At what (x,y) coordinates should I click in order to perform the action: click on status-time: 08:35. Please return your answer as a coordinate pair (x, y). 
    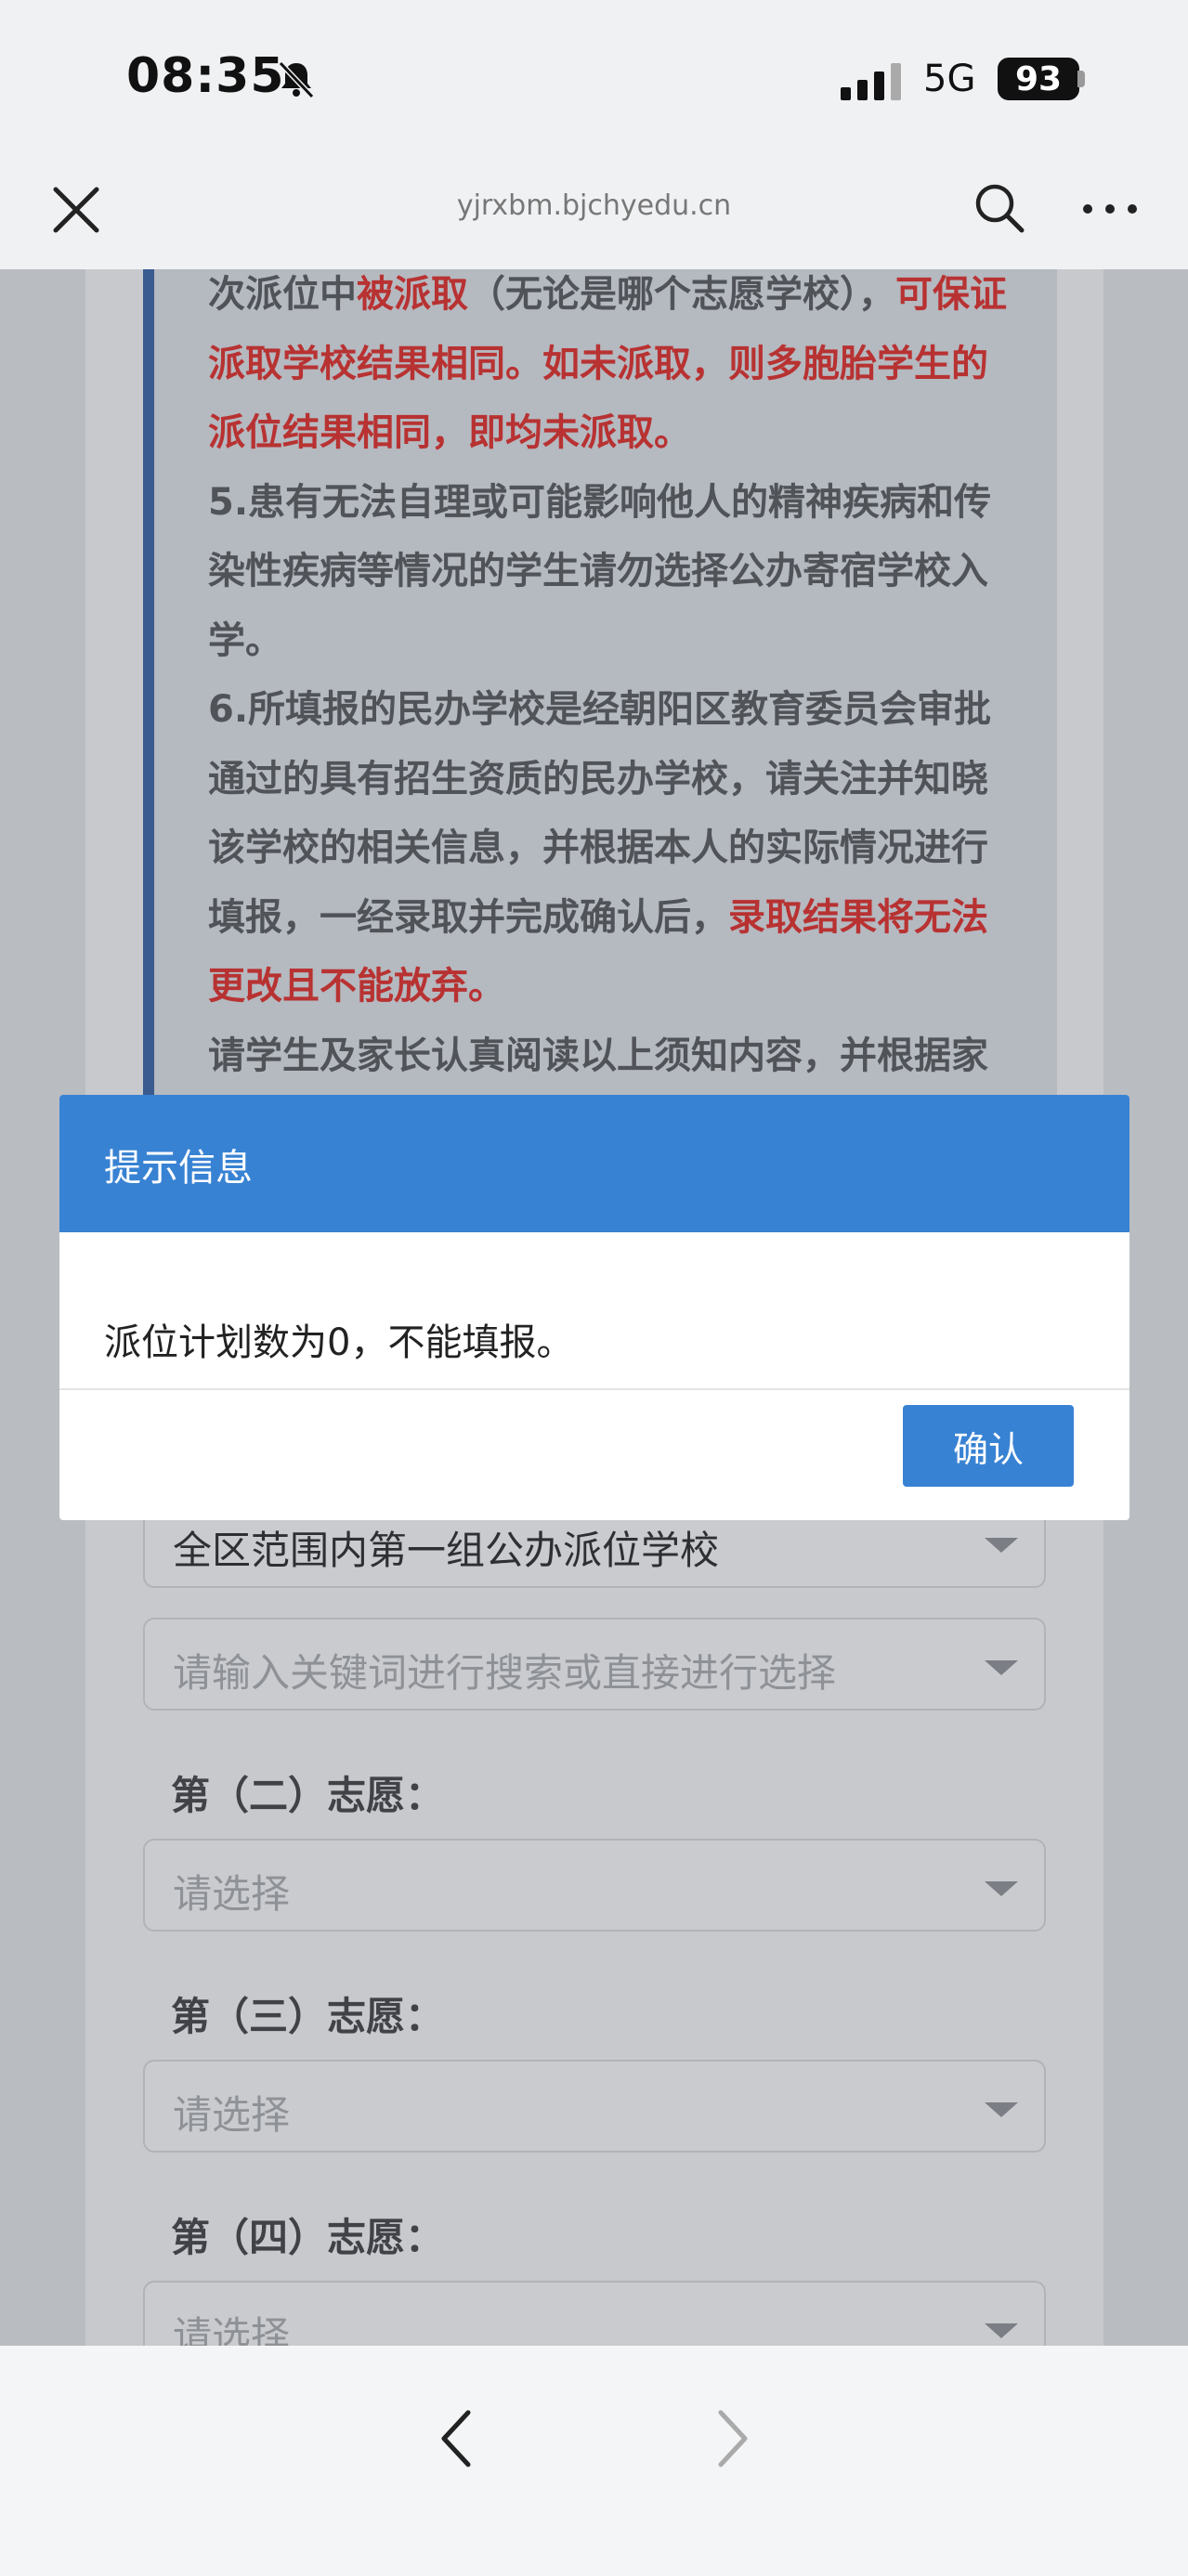
    Looking at the image, I should click on (205, 76).